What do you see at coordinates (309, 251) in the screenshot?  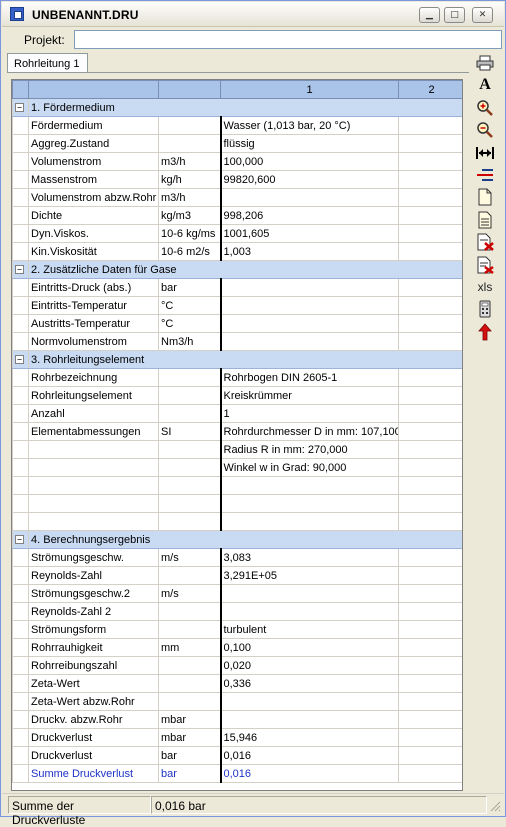 I see `row-value-col1: 1,003` at bounding box center [309, 251].